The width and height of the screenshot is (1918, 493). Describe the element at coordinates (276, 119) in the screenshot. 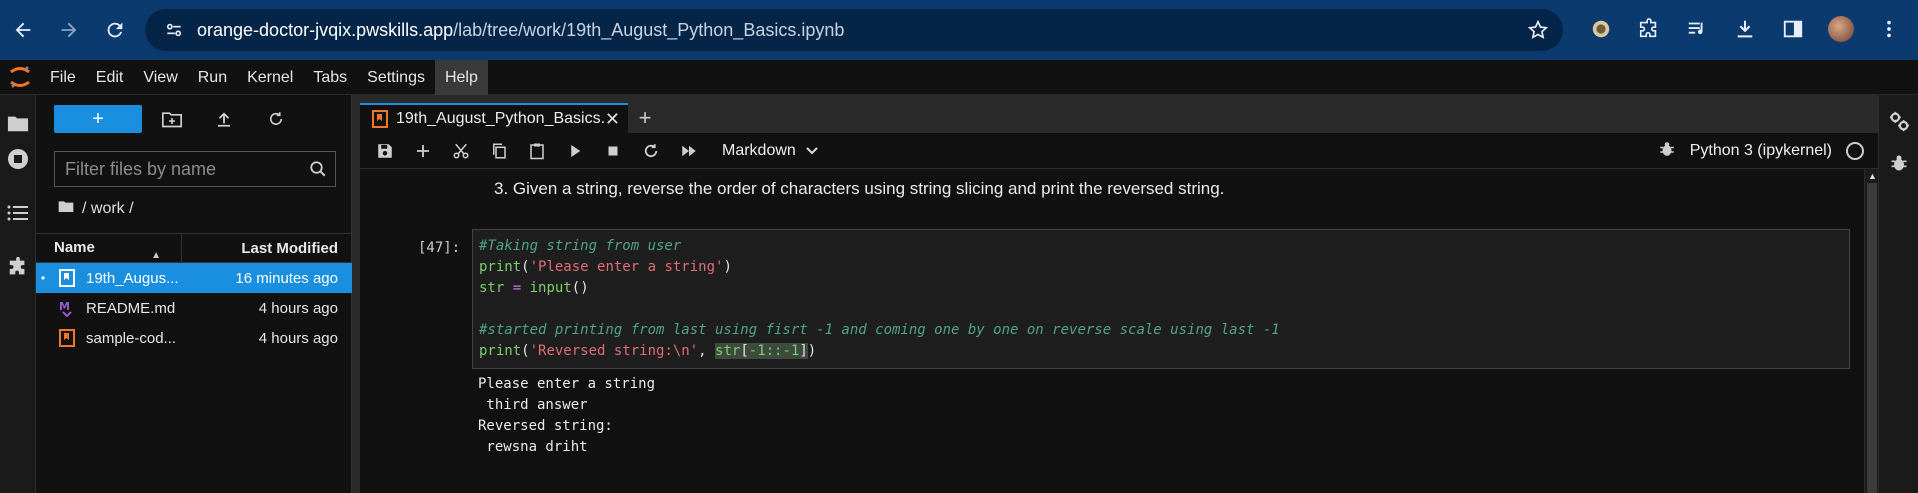

I see `refresh-icon` at that location.